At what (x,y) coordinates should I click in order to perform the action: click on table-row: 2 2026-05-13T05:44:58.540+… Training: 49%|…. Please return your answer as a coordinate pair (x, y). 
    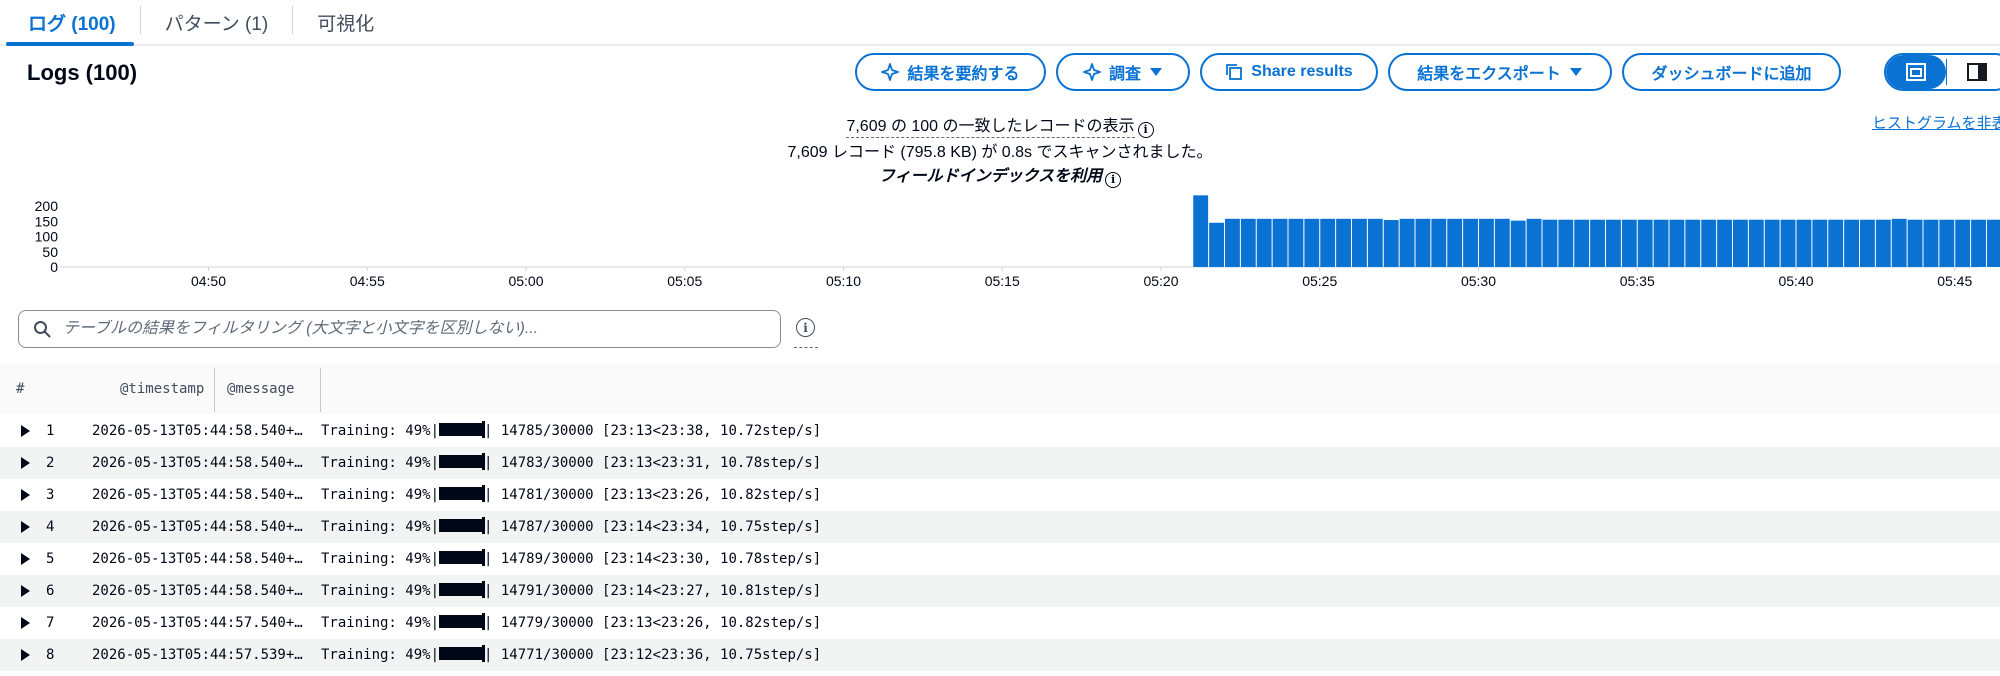
    Looking at the image, I should click on (1000, 463).